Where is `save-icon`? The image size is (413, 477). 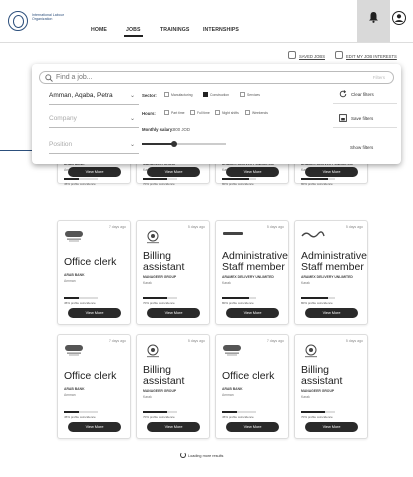
save-icon is located at coordinates (343, 118).